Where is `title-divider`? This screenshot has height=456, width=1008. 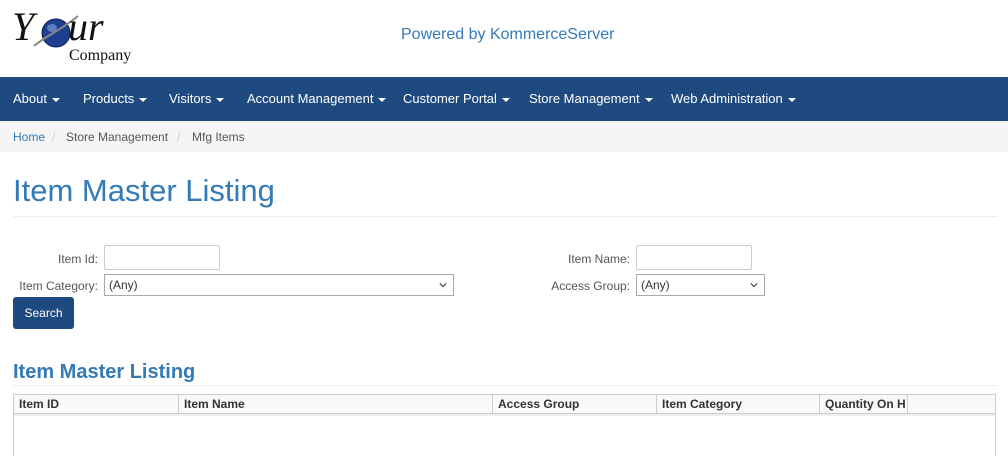
title-divider is located at coordinates (505, 216).